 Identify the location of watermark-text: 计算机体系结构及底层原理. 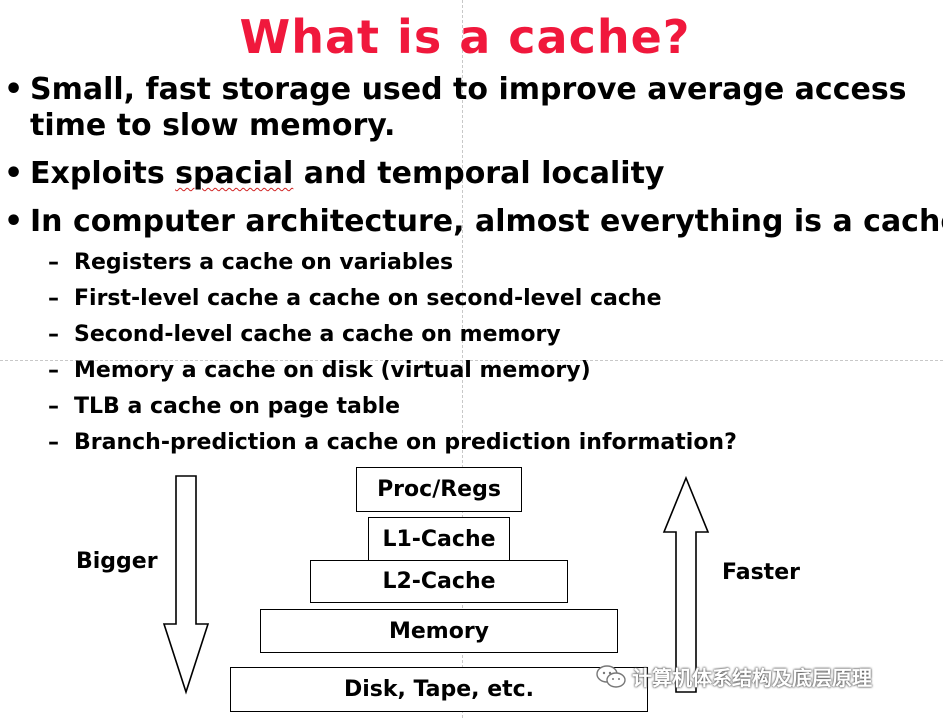
(752, 678).